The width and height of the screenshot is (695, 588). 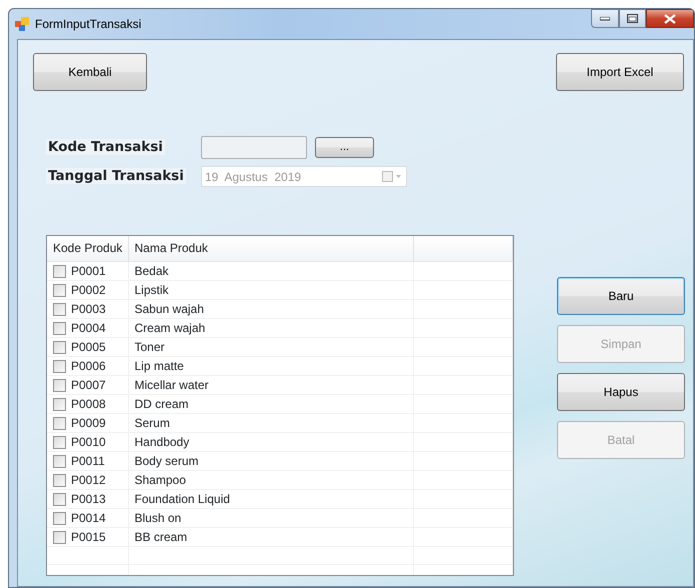 I want to click on nama-cell: DD cream, so click(x=270, y=403).